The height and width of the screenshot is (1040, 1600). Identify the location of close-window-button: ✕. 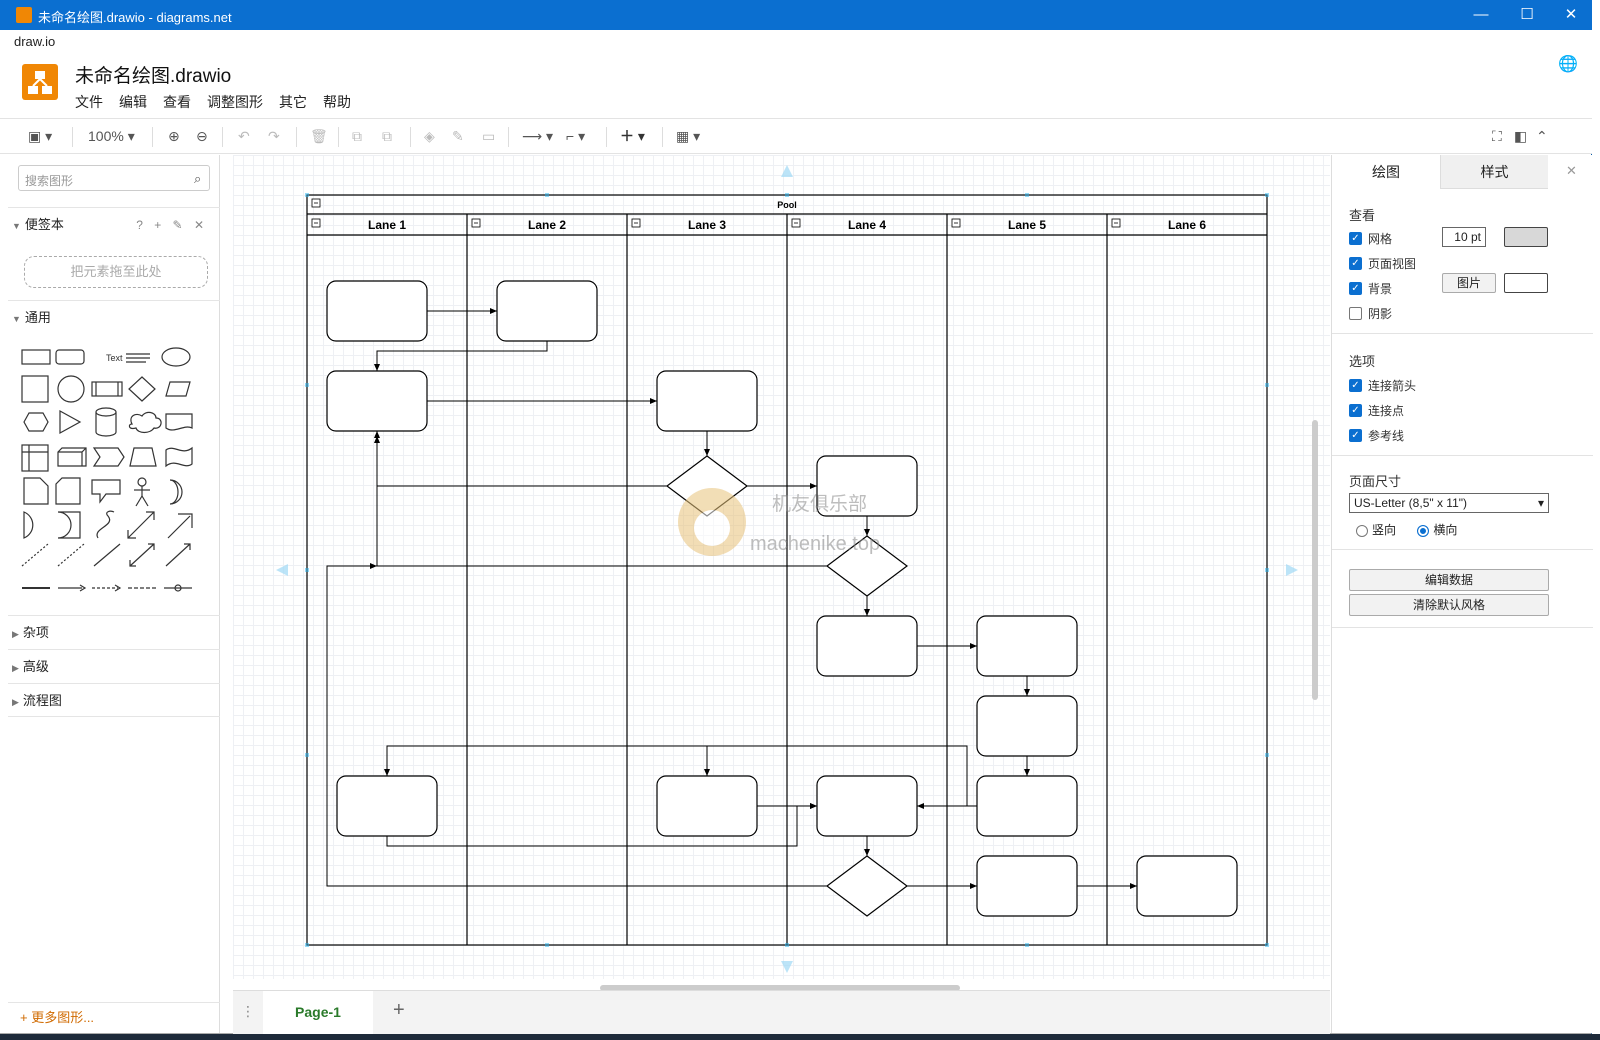
(1571, 15).